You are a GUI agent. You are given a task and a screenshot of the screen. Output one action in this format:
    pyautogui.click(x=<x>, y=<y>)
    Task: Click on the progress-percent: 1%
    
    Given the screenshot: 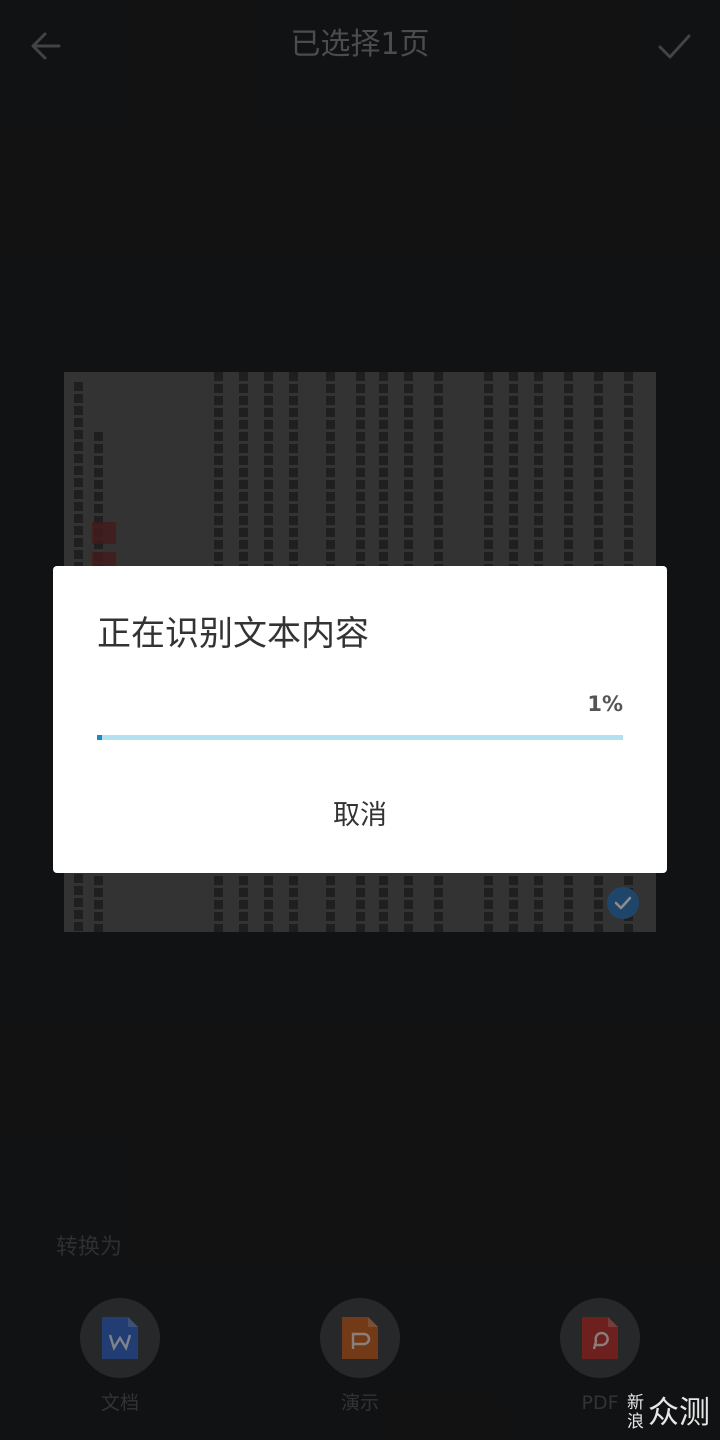 What is the action you would take?
    pyautogui.click(x=605, y=704)
    